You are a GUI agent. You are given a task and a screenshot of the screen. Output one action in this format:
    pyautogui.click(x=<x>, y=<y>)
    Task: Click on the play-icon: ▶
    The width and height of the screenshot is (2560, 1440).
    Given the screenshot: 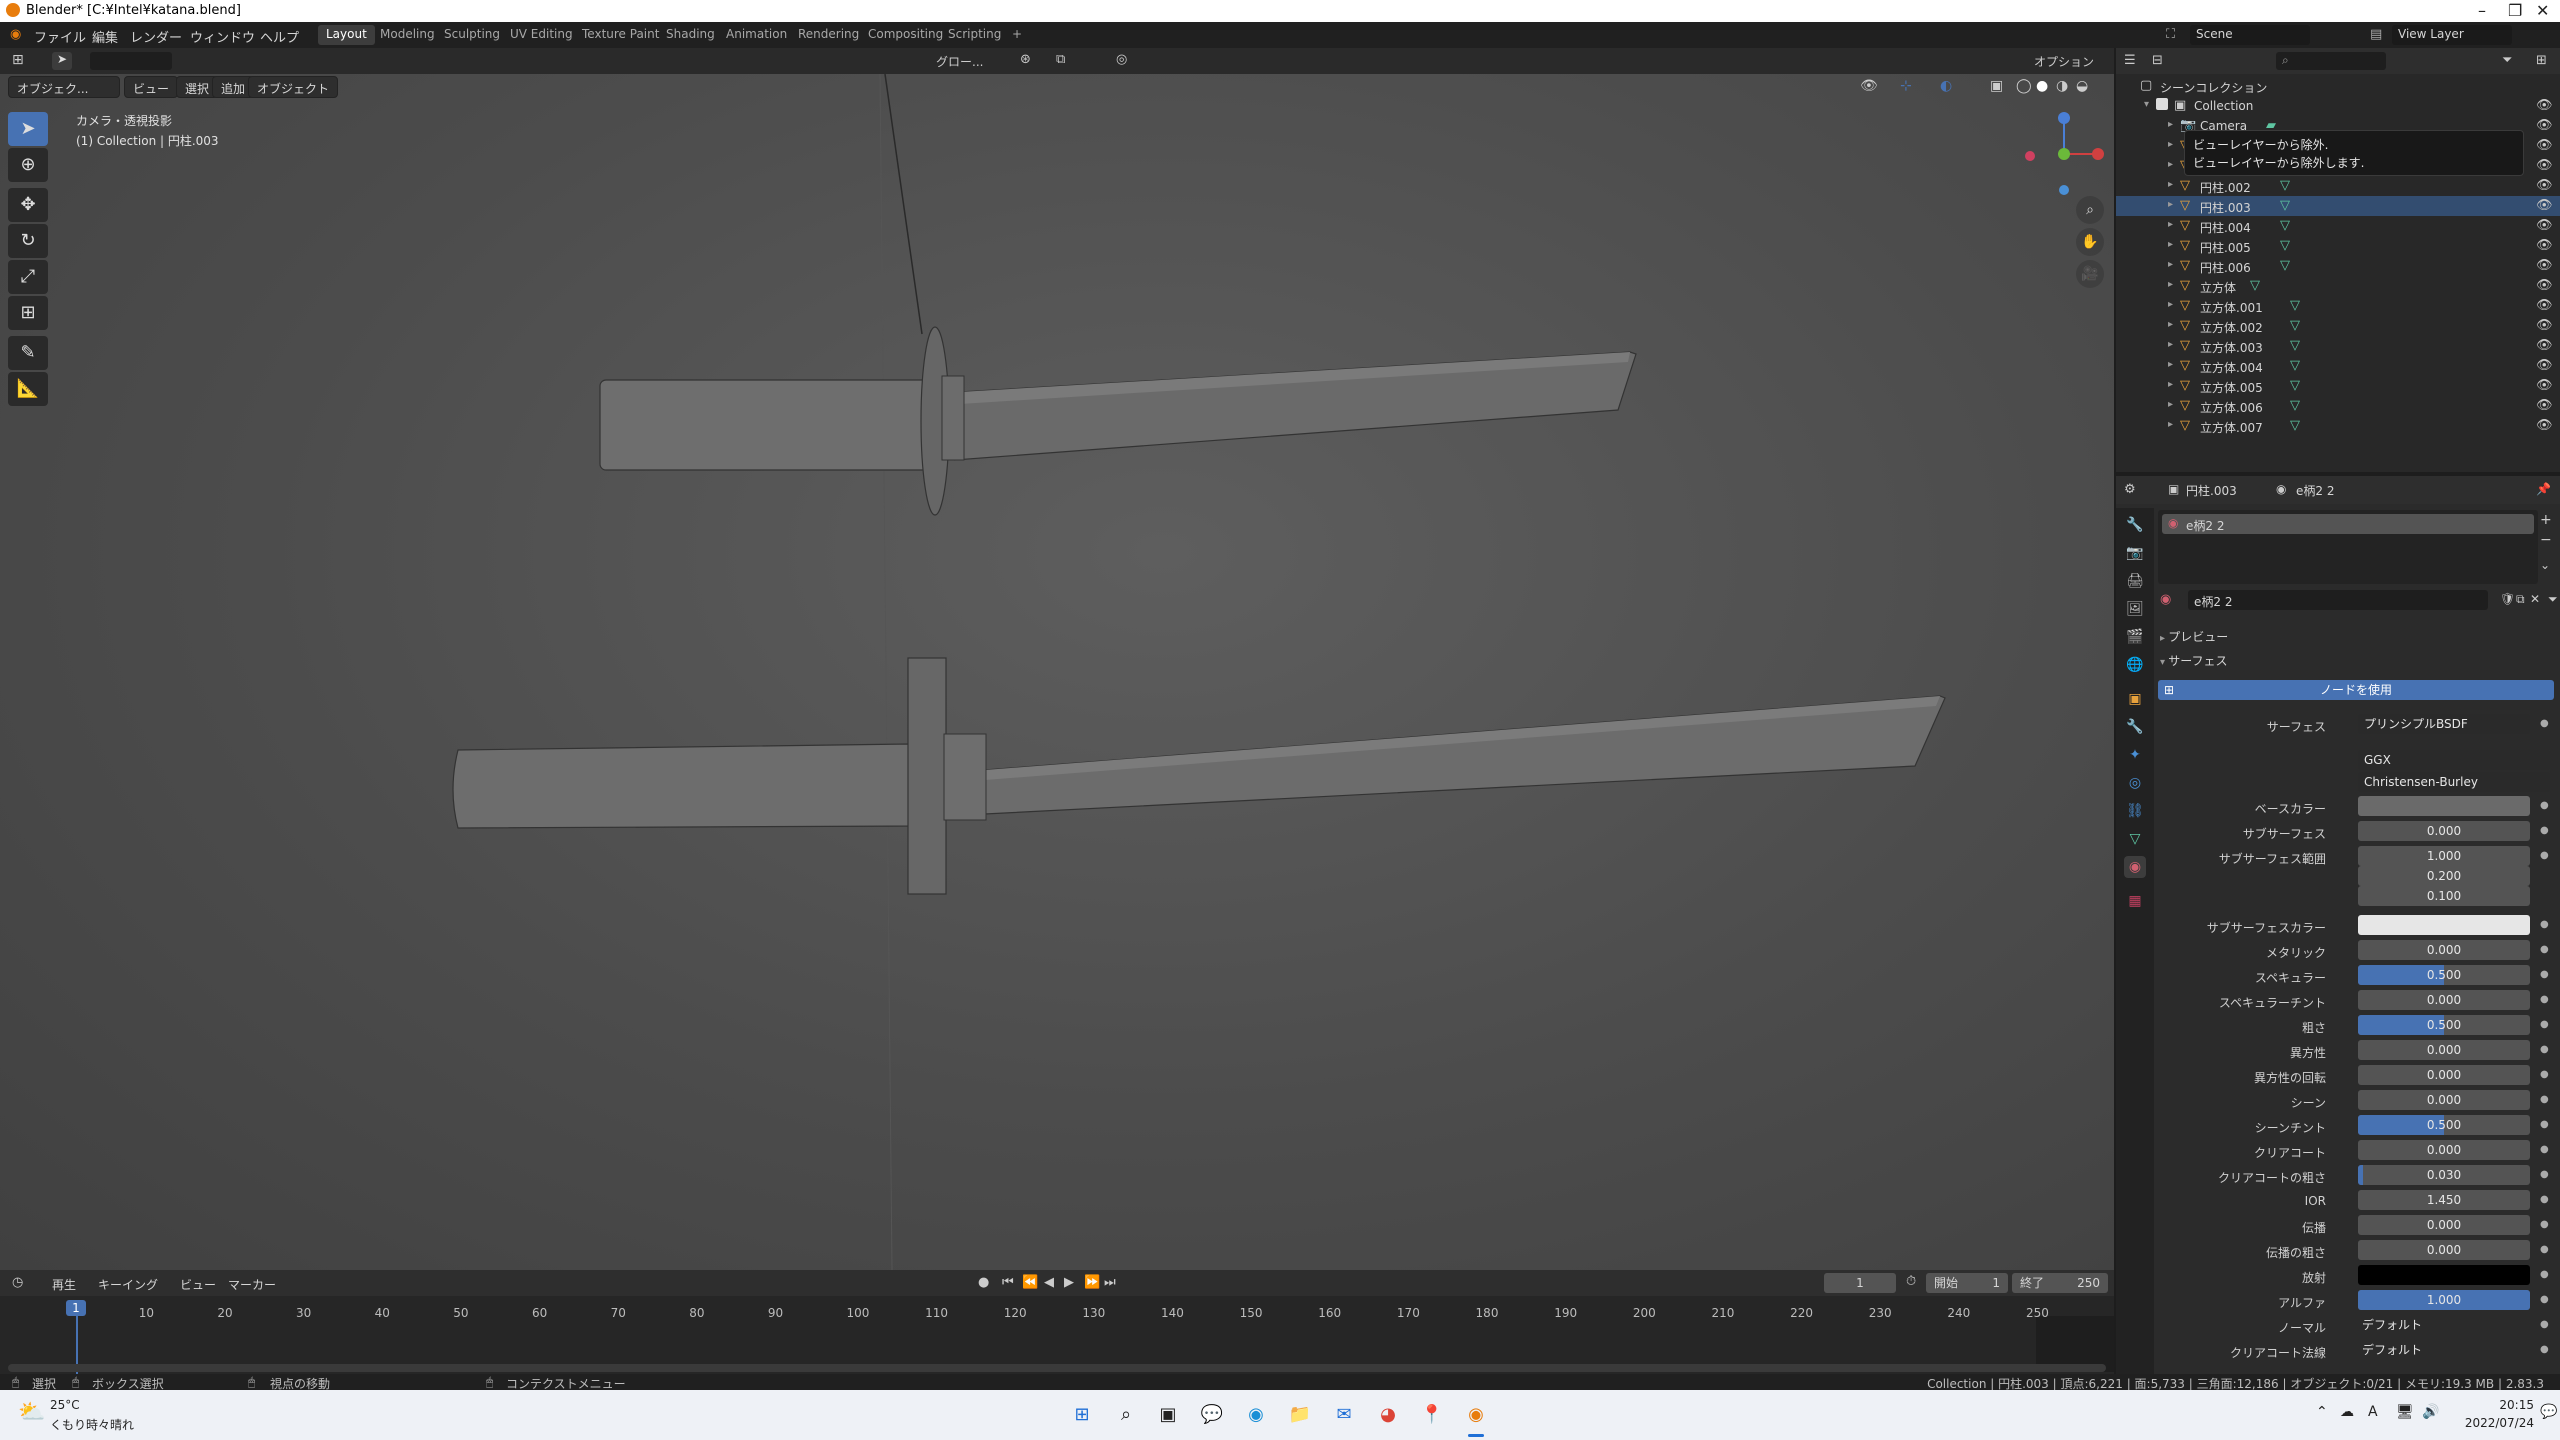 What is the action you would take?
    pyautogui.click(x=1069, y=1282)
    